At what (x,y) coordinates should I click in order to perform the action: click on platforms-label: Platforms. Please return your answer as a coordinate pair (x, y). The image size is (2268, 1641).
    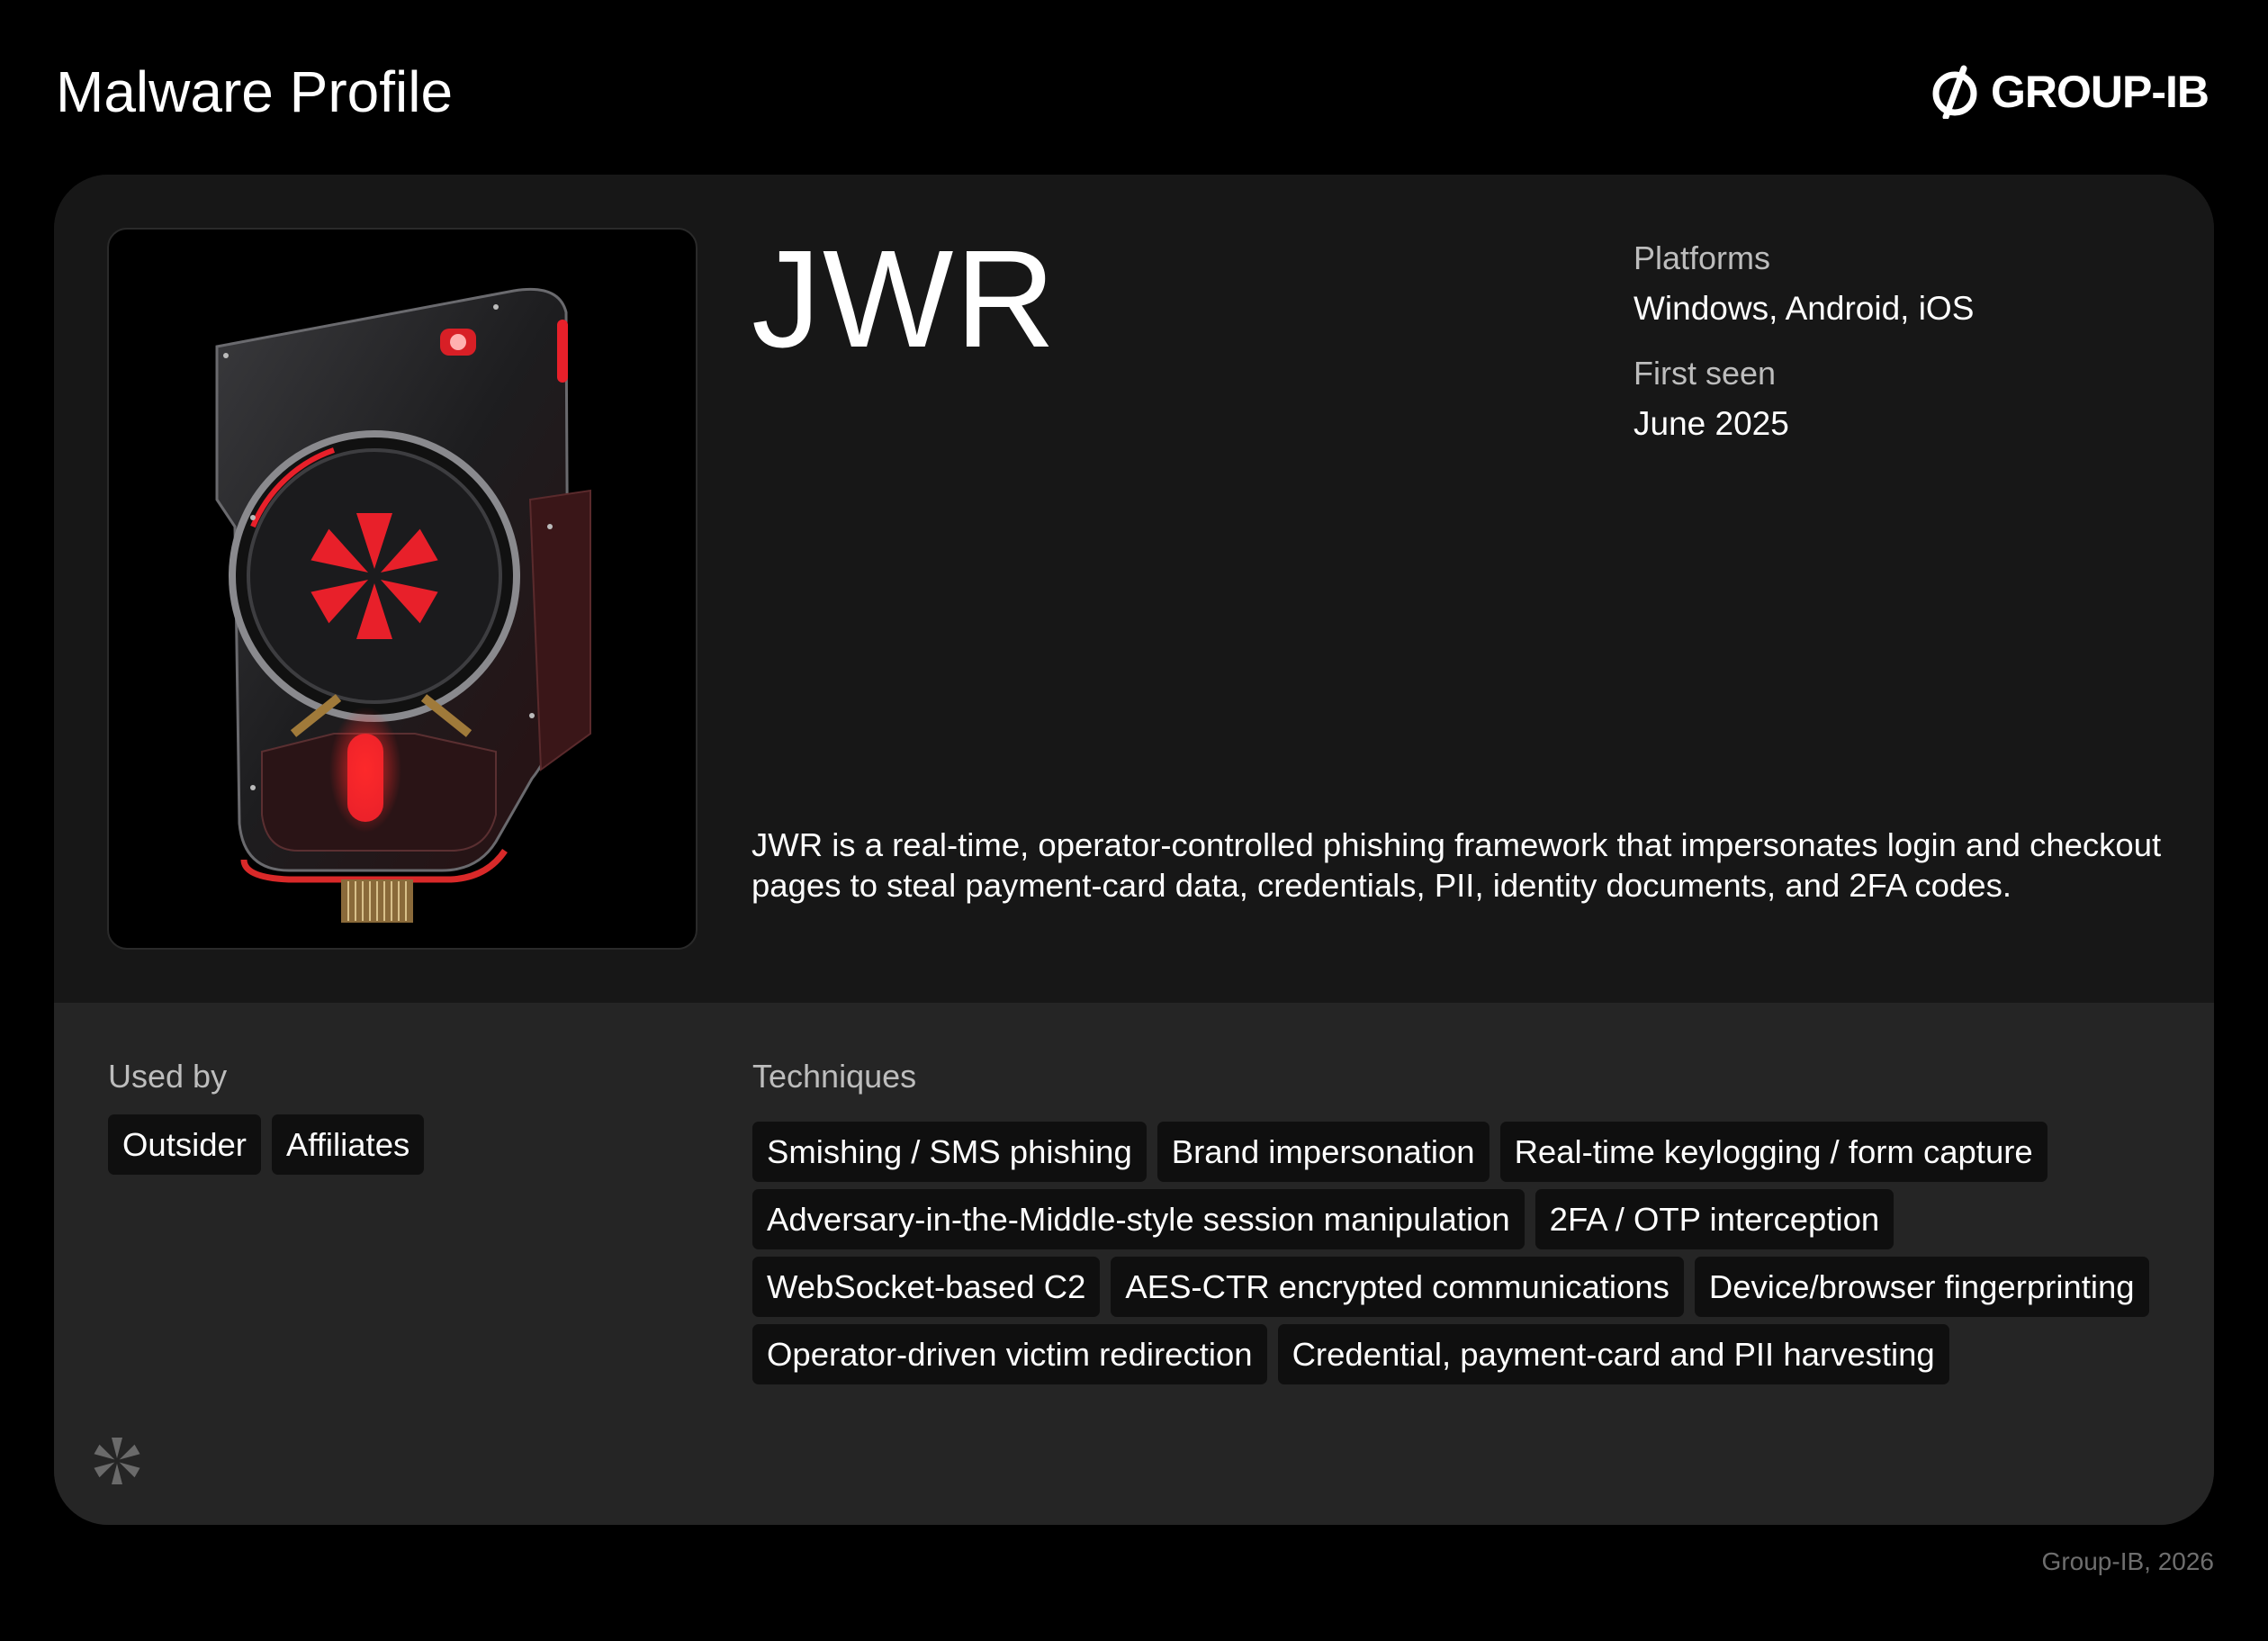
    Looking at the image, I should click on (1702, 257).